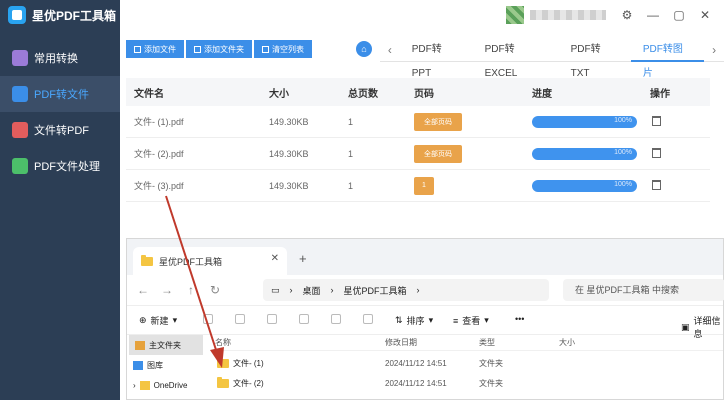 The image size is (724, 400). What do you see at coordinates (197, 49) in the screenshot?
I see `add-folder-icon` at bounding box center [197, 49].